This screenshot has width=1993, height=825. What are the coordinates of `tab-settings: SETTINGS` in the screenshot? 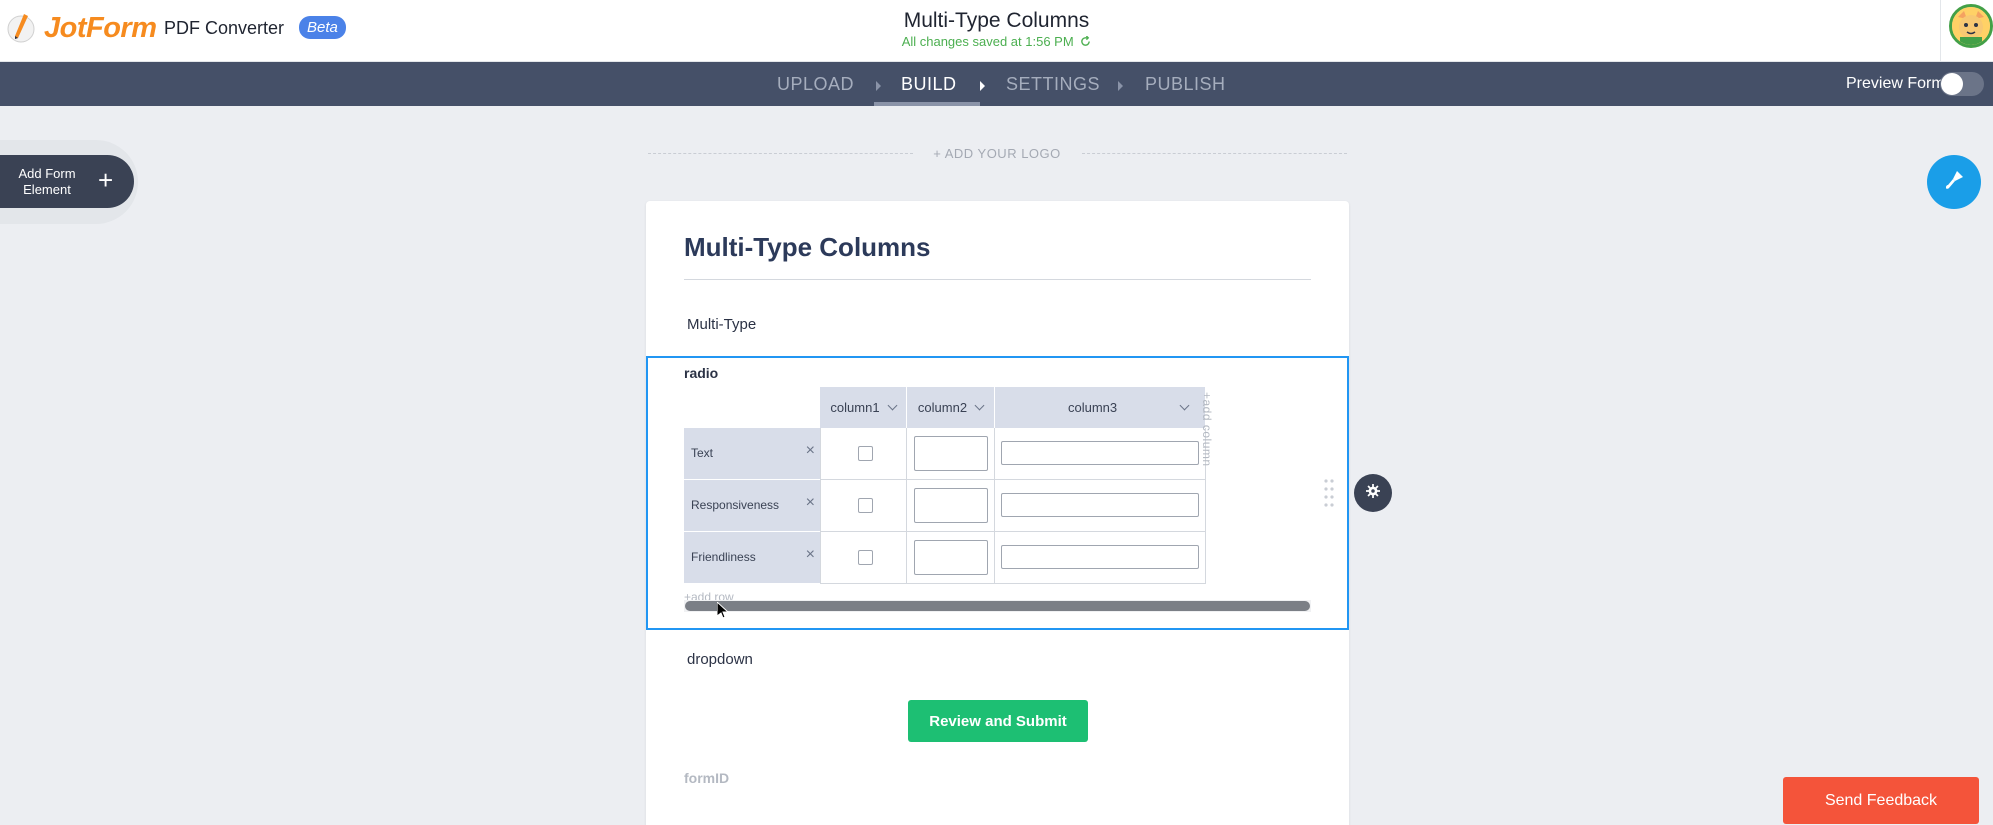 It's located at (1053, 84).